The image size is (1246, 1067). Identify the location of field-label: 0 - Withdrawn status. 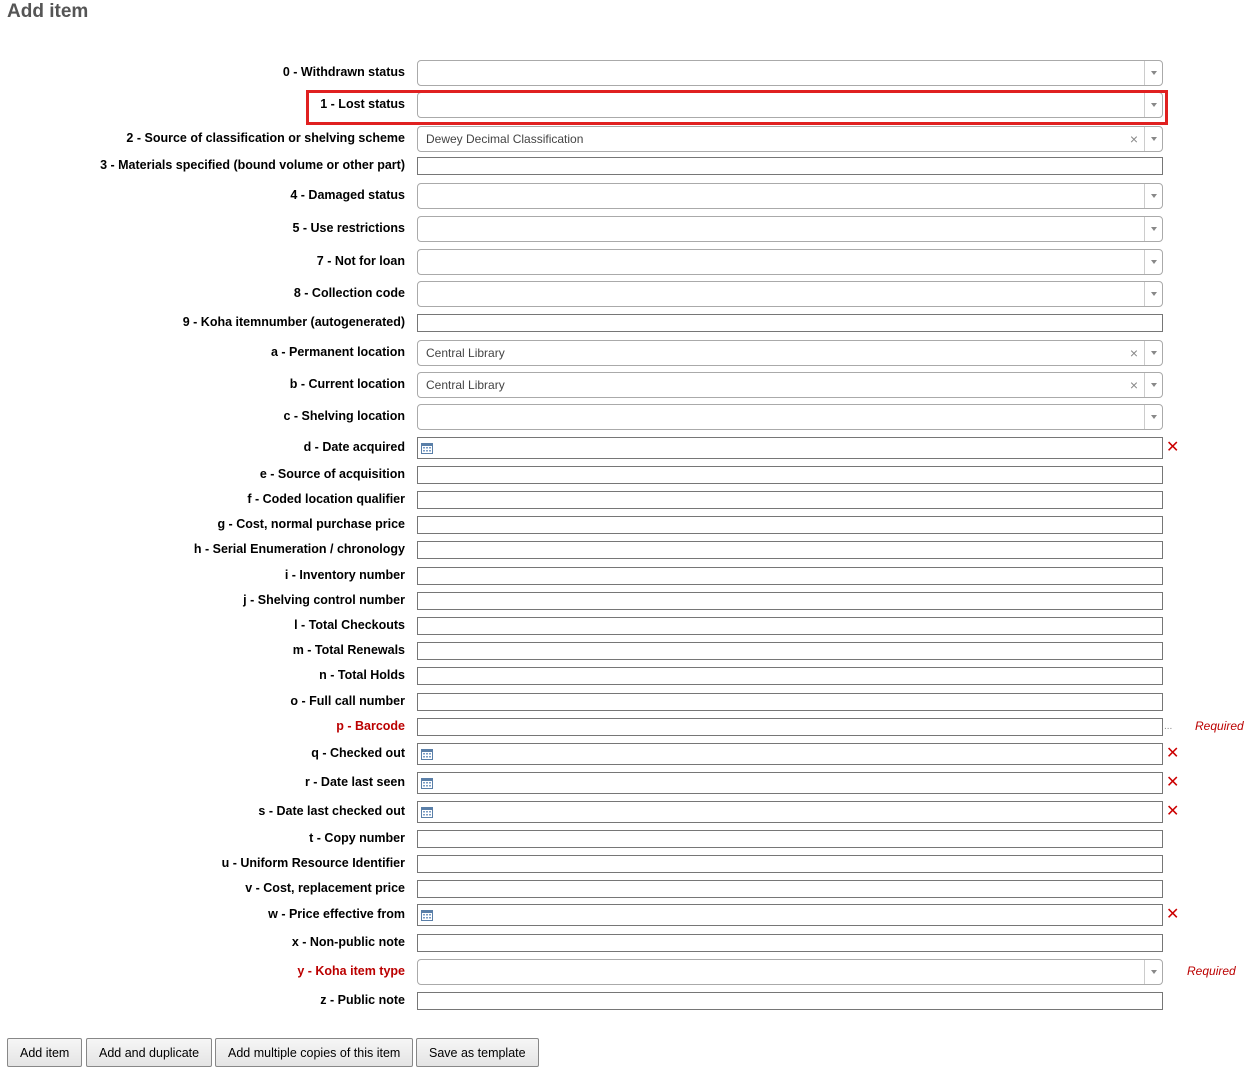
(343, 72).